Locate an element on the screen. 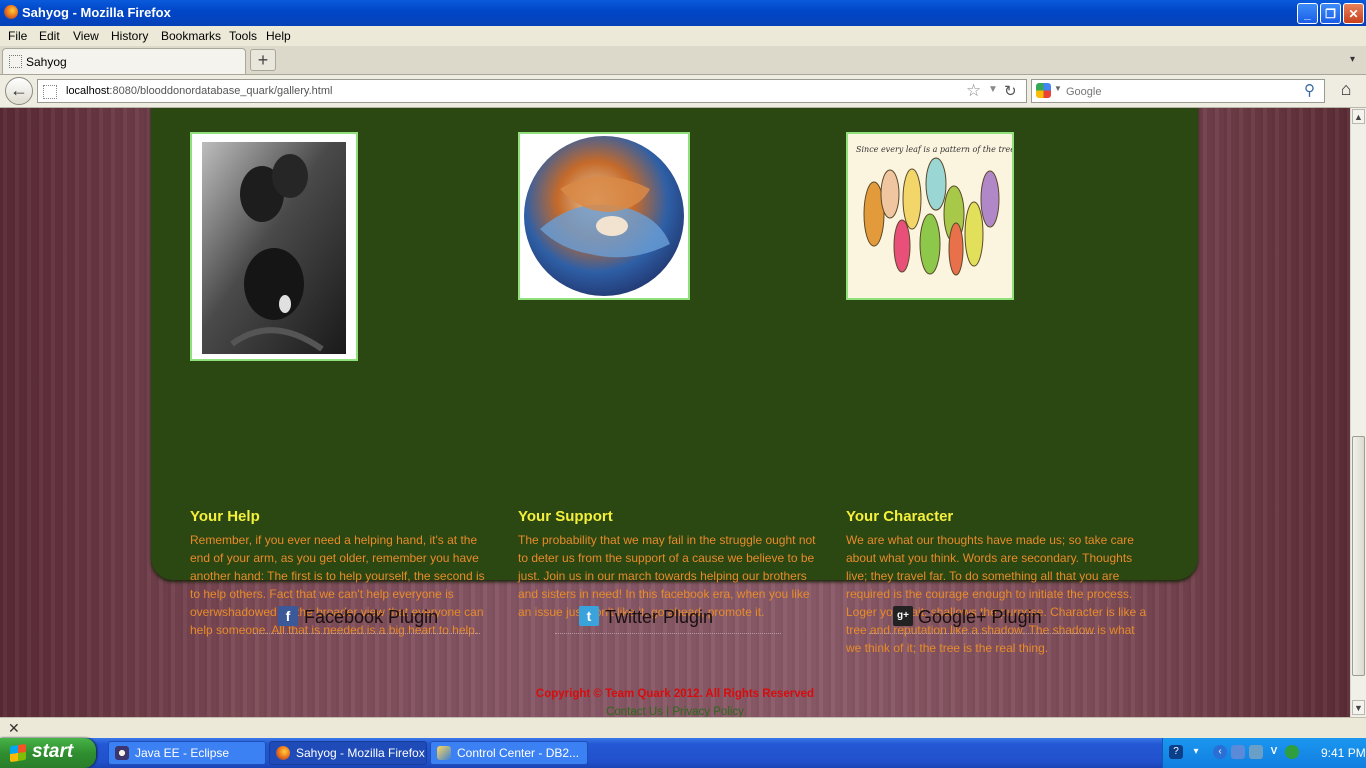 The width and height of the screenshot is (1366, 768). tab-label: Sahyog is located at coordinates (46, 62).